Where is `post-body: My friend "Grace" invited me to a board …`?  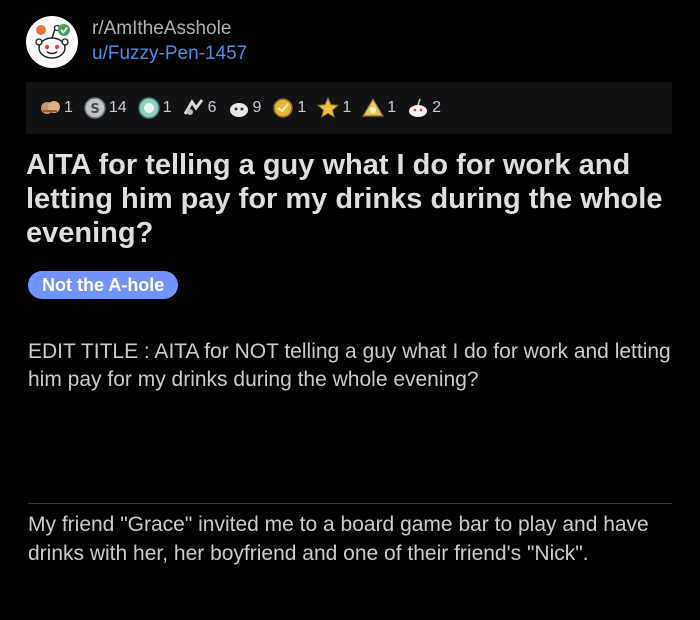
post-body: My friend "Grace" invited me to a board … is located at coordinates (338, 539).